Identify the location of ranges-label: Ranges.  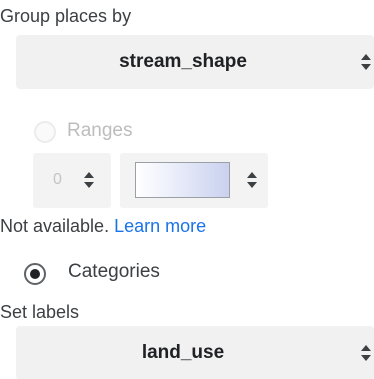
(100, 130).